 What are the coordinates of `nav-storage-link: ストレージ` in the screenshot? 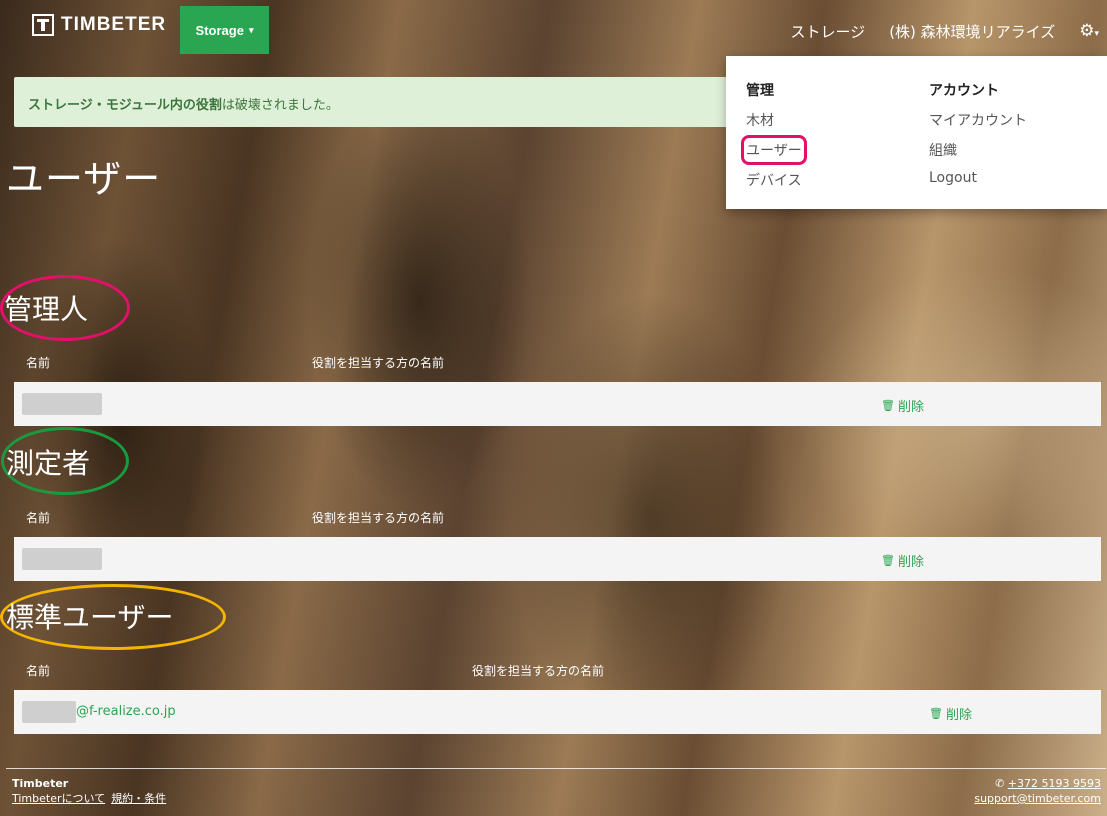 It's located at (827, 31).